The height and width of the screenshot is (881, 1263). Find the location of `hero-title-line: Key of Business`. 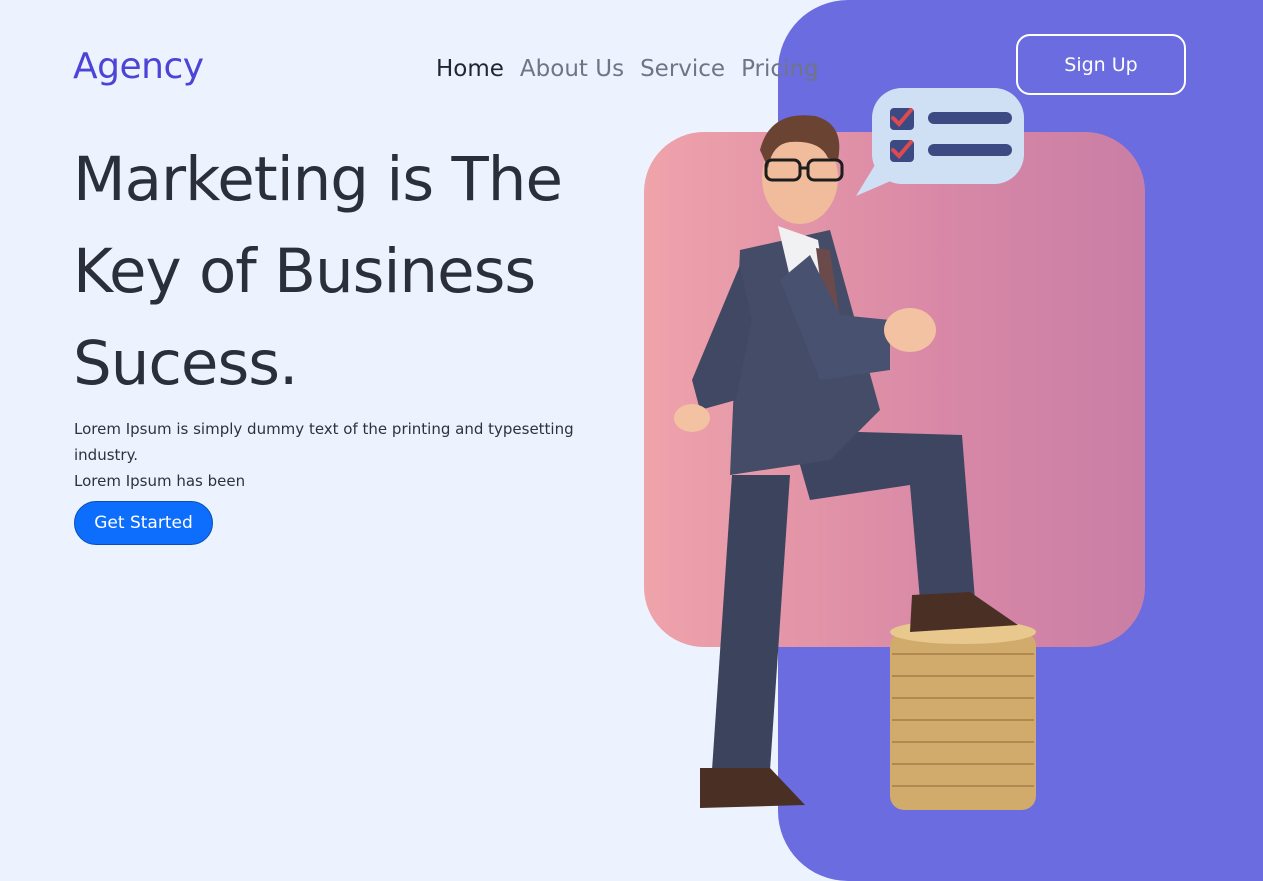

hero-title-line: Key of Business is located at coordinates (304, 271).